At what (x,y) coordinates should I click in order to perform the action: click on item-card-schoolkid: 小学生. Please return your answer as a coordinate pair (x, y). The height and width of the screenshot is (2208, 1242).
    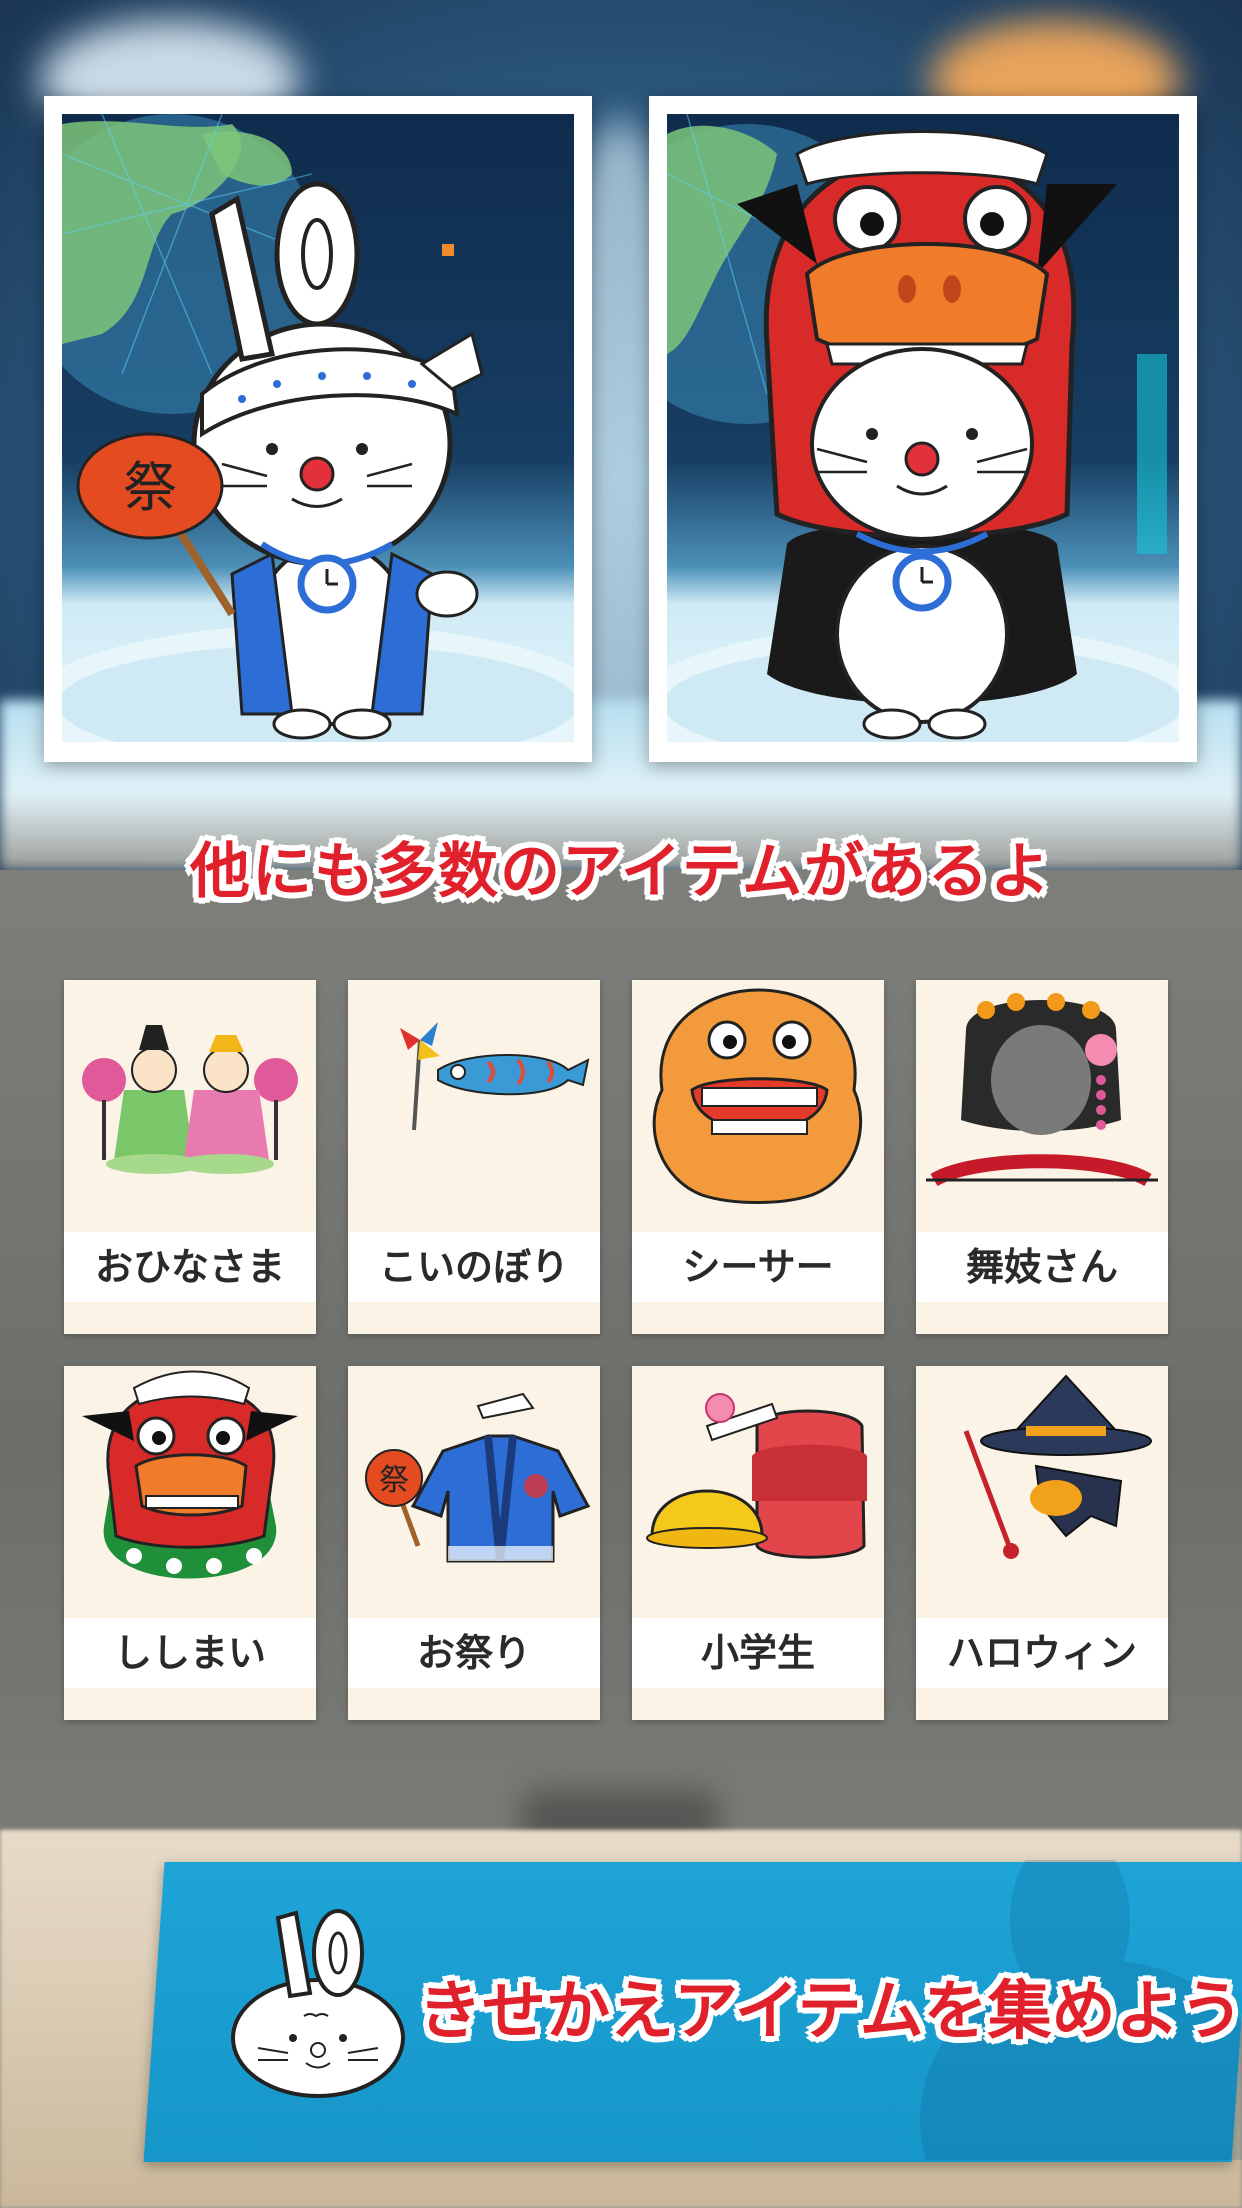
    Looking at the image, I should click on (758, 1543).